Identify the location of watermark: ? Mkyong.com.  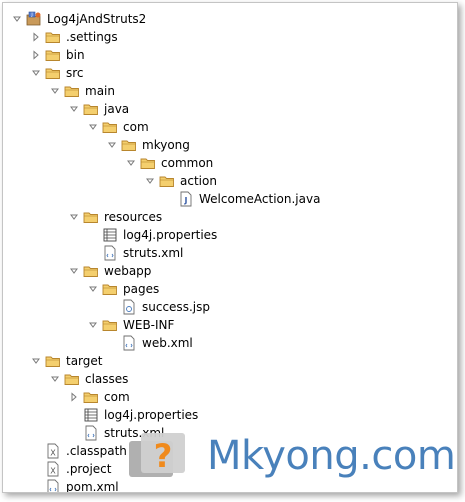
(291, 458).